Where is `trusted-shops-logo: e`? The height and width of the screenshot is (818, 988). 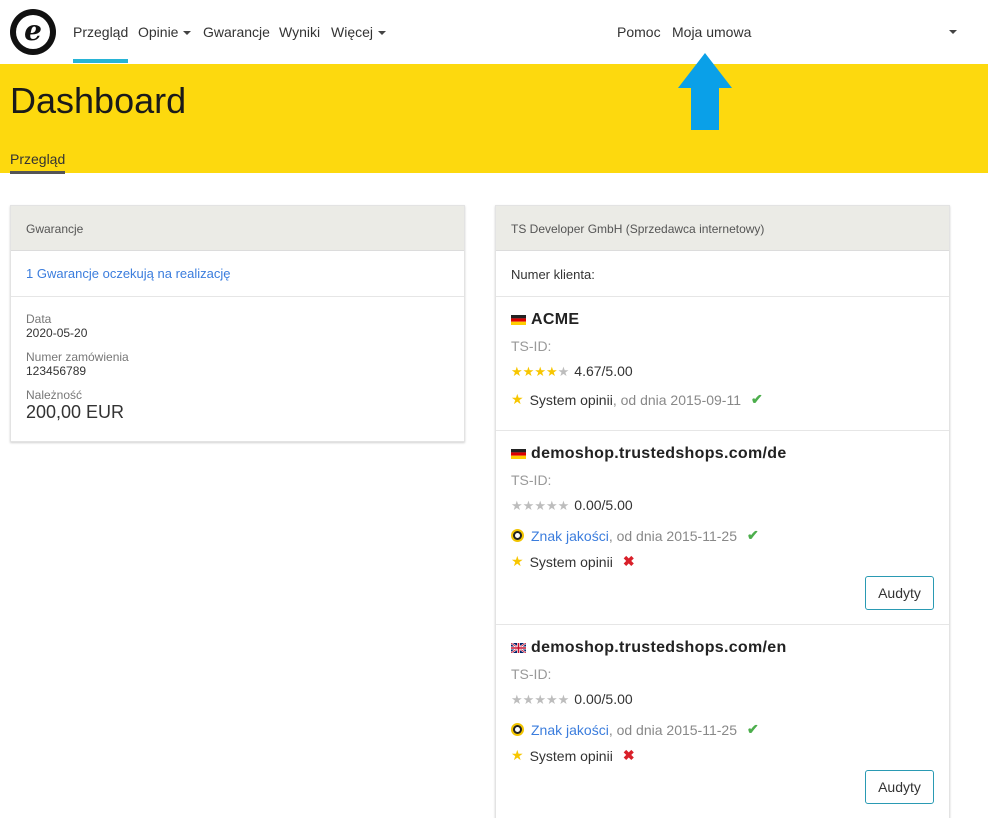 trusted-shops-logo: e is located at coordinates (33, 32).